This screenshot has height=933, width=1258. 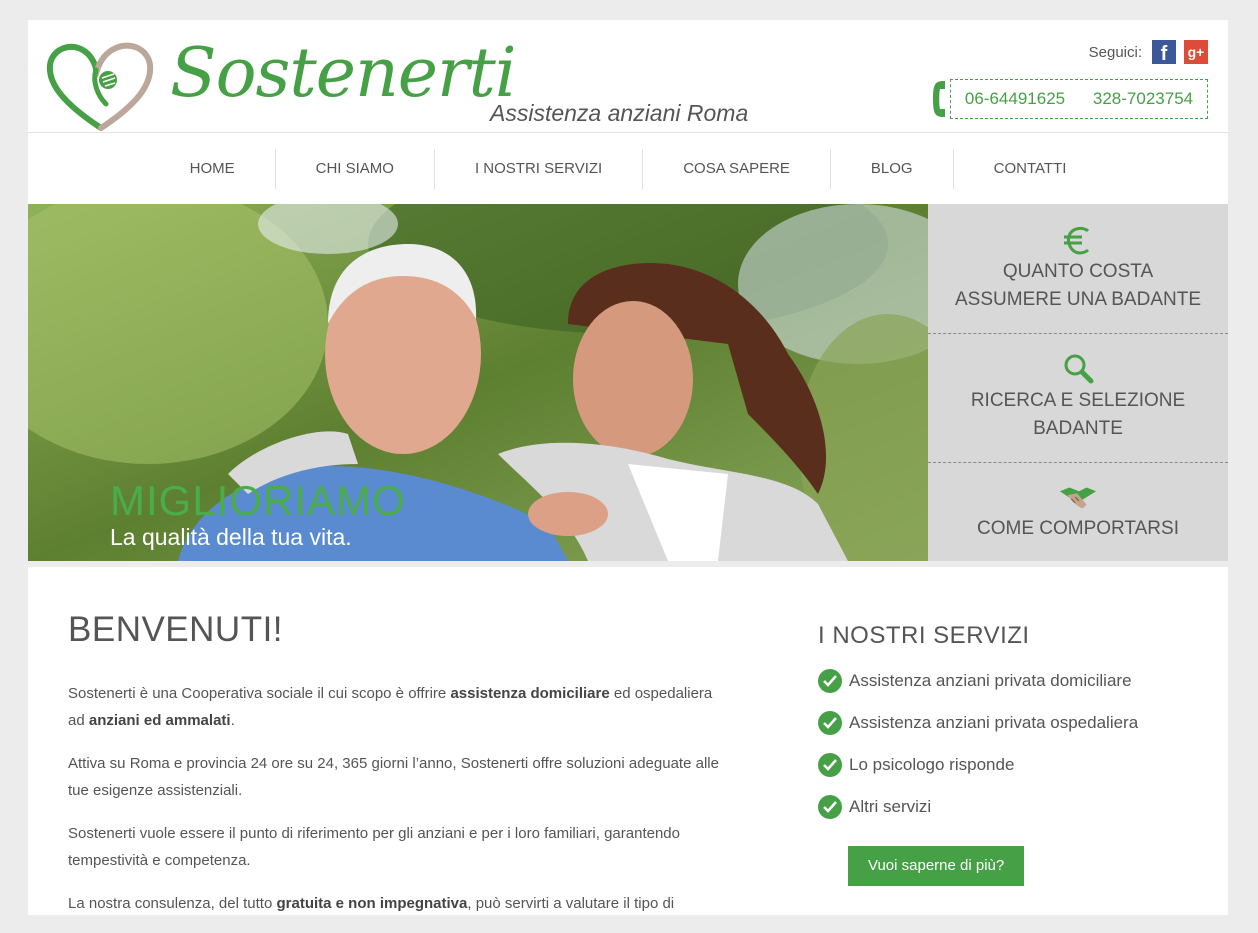 I want to click on logo: Sostenerti, so click(x=281, y=83).